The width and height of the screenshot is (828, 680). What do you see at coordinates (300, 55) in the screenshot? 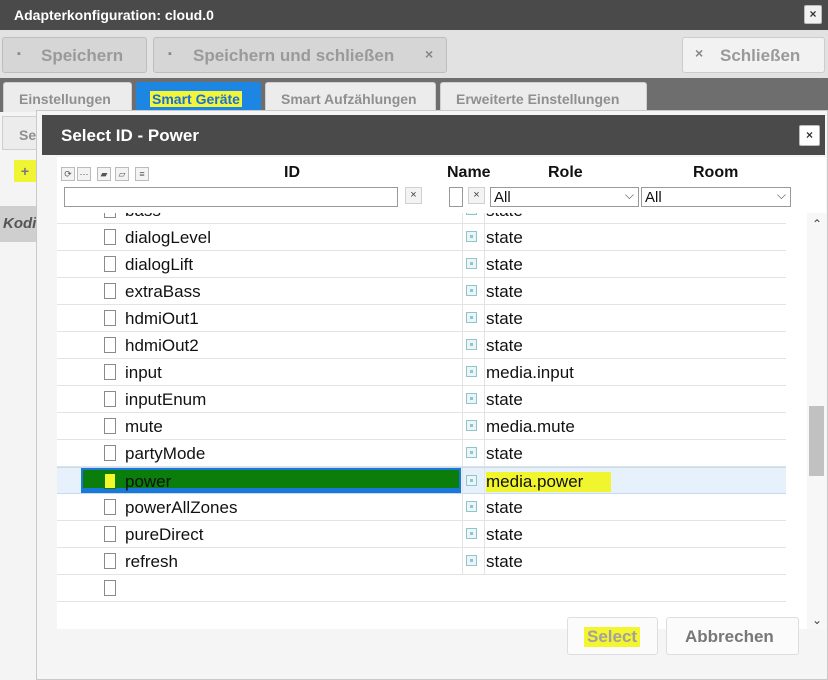
I see `save-and-close-button: ▪ Speichern und schließen ×` at bounding box center [300, 55].